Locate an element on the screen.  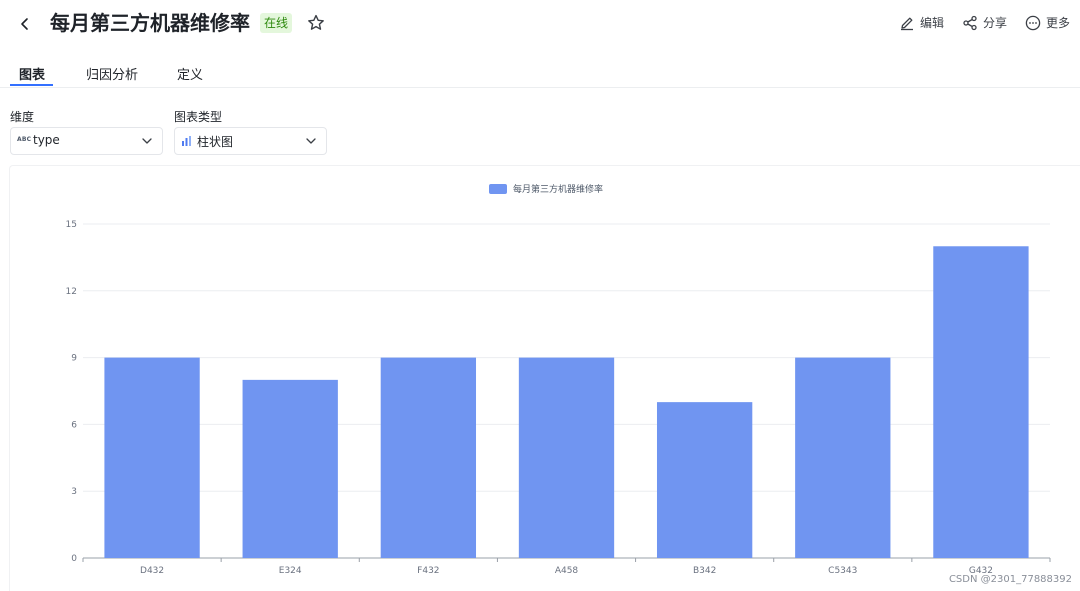
x-tick-label: C5343 is located at coordinates (842, 571).